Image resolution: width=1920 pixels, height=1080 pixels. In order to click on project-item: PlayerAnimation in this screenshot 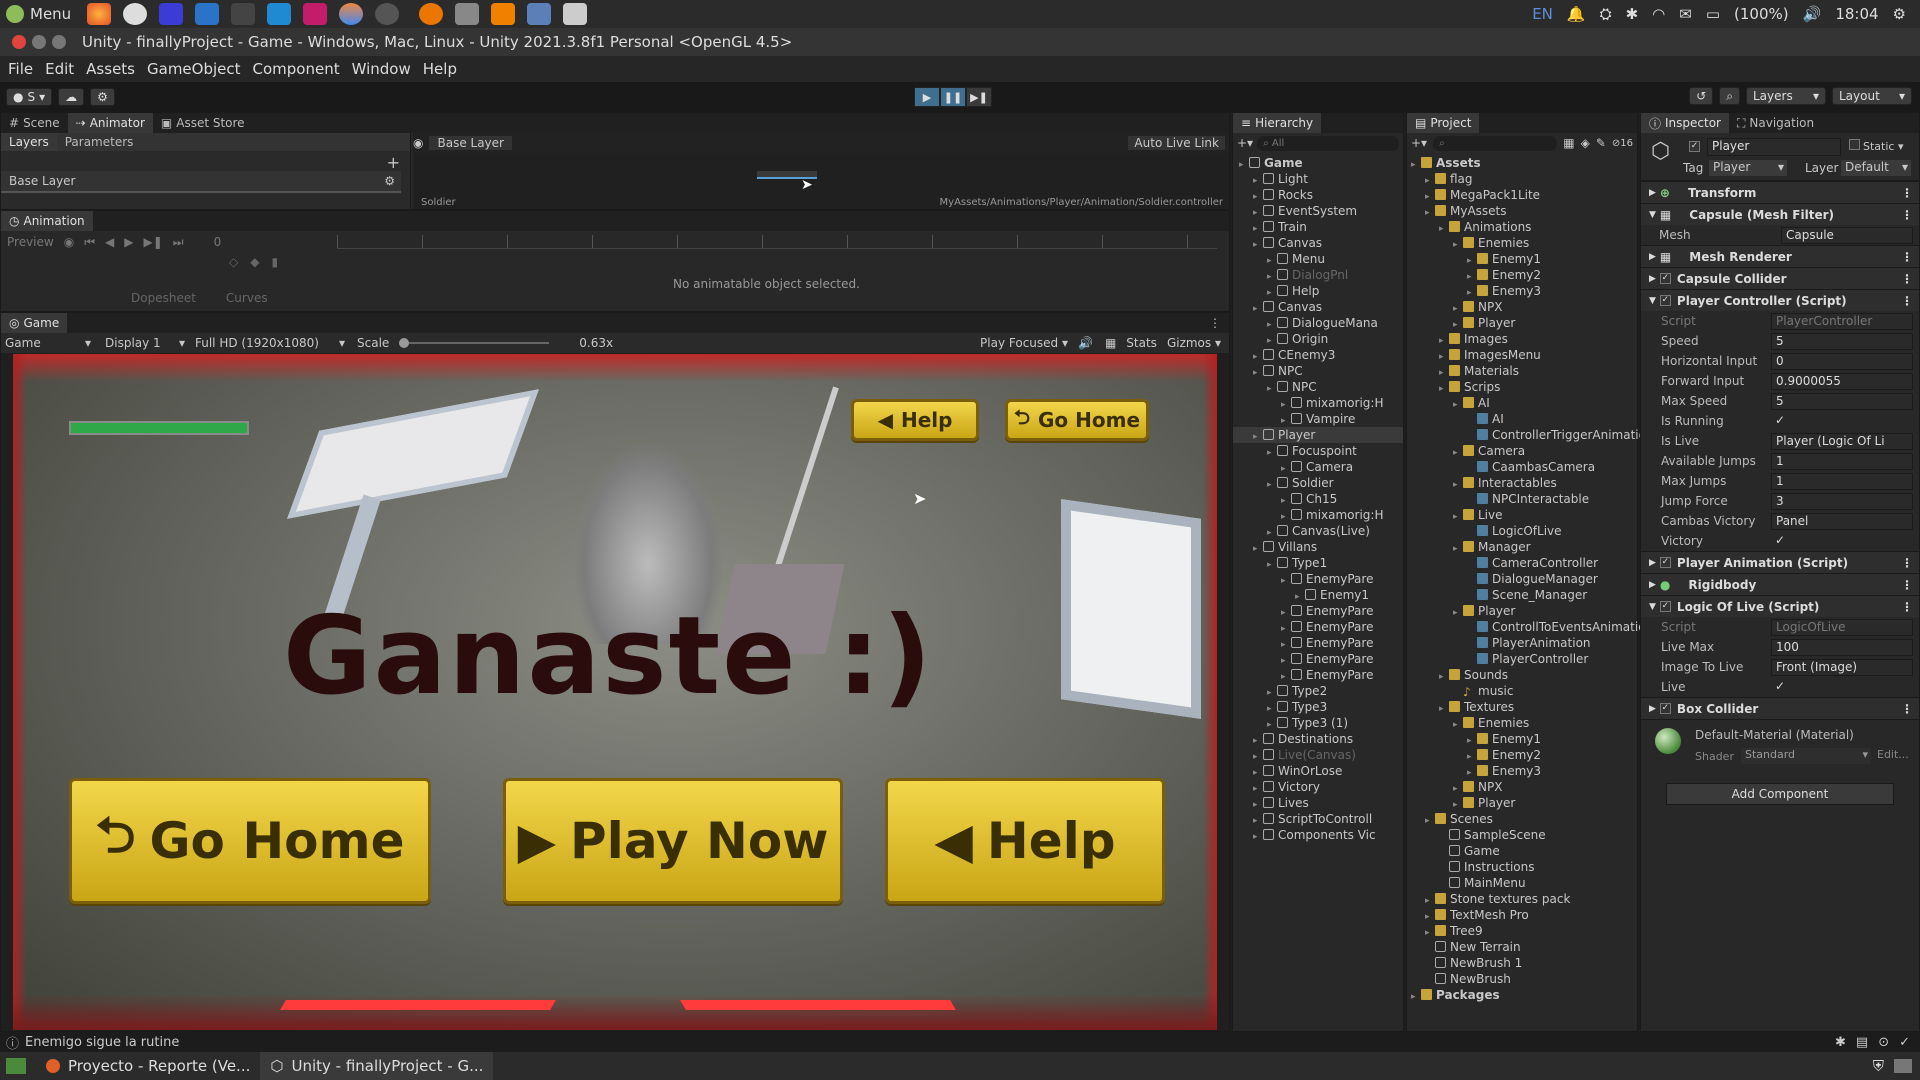, I will do `click(1522, 643)`.